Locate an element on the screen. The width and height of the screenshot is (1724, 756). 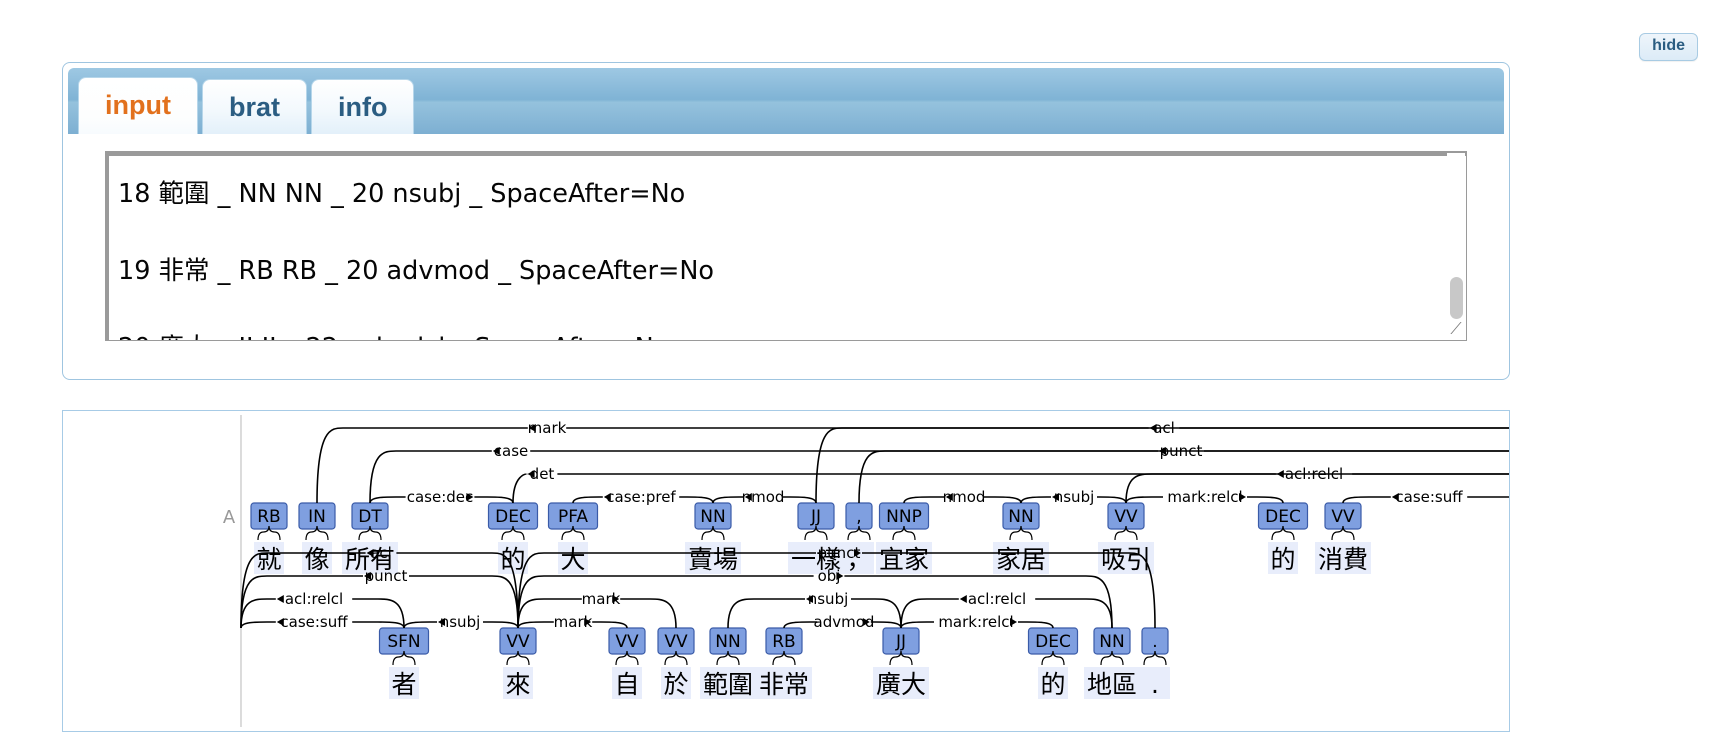
conllu-line: 18 範圍 _ NN NN _ 20 nsubj _ SpaceAfter=No is located at coordinates (402, 193).